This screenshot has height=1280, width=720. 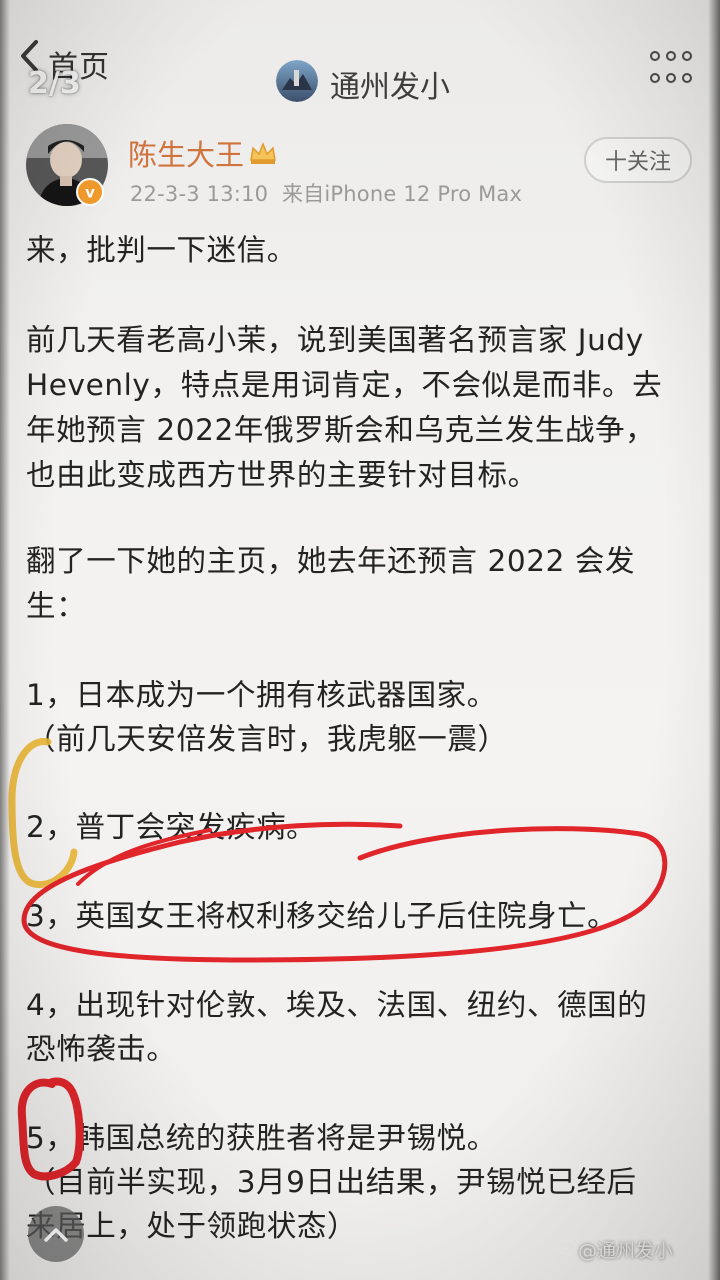 What do you see at coordinates (267, 739) in the screenshot?
I see `post-line: （前几天安倍发言时，我虎躯一震）` at bounding box center [267, 739].